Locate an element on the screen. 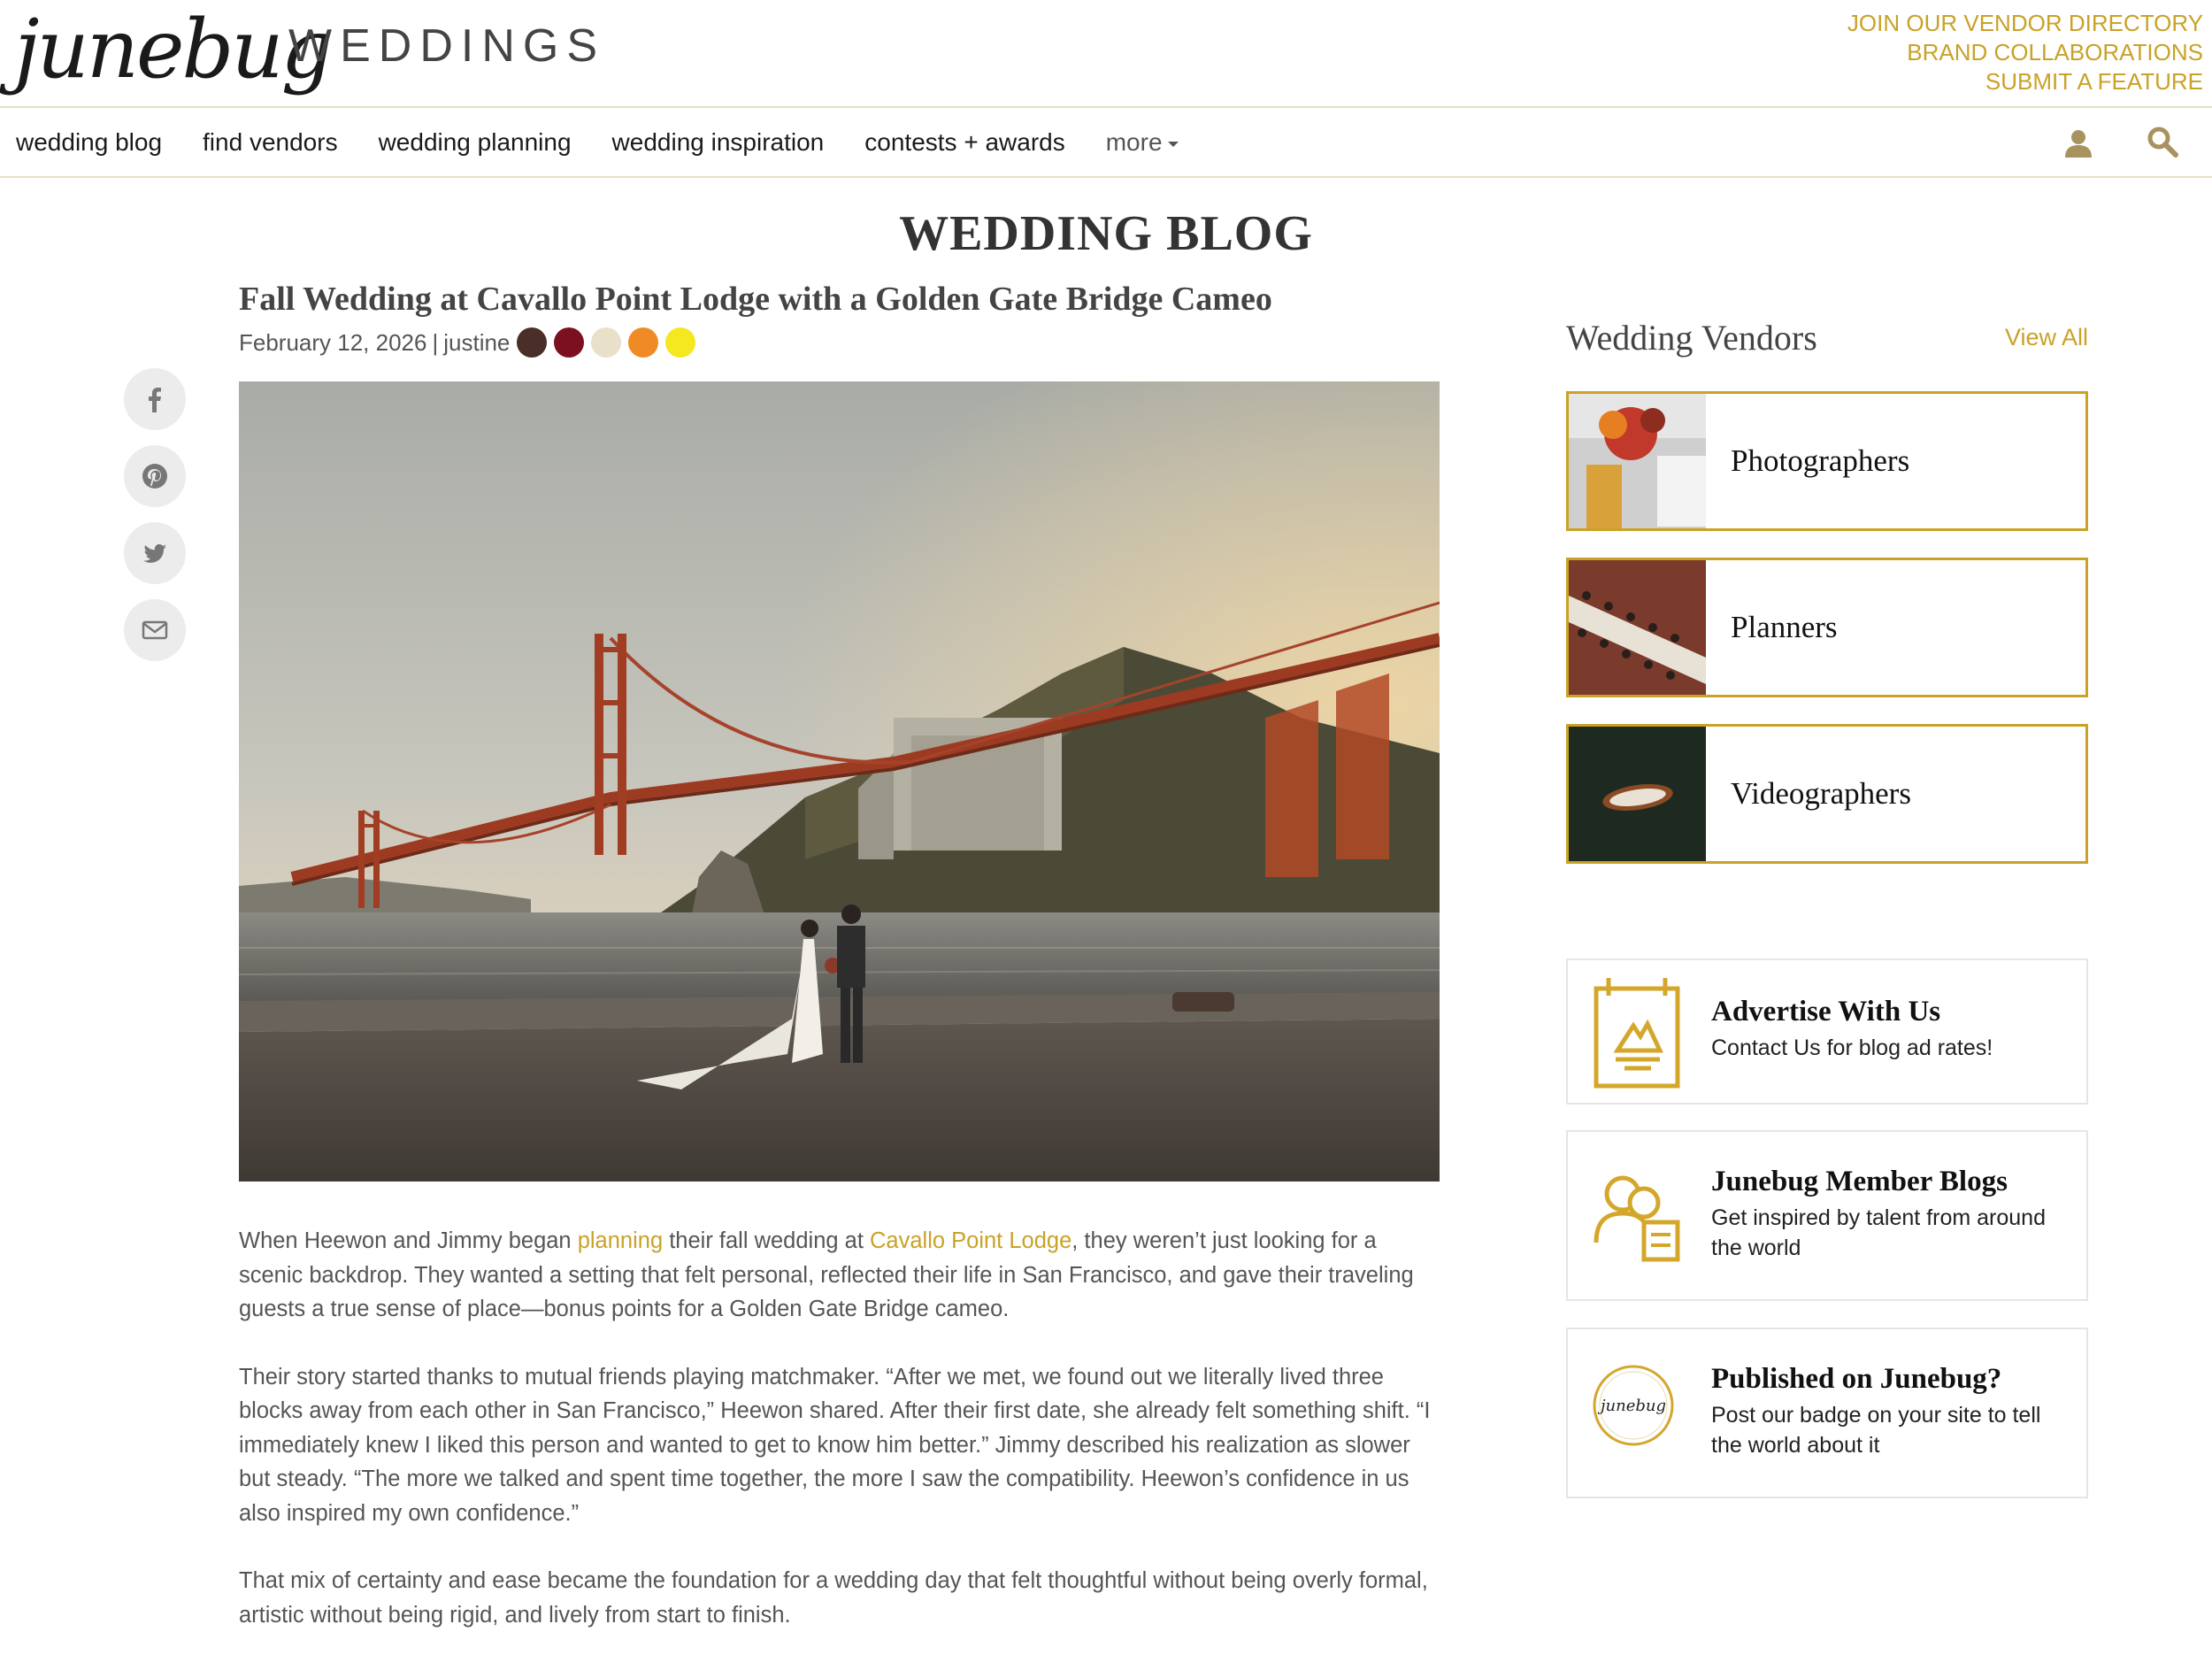 This screenshot has width=2212, height=1655. share-pinterest-button is located at coordinates (155, 476).